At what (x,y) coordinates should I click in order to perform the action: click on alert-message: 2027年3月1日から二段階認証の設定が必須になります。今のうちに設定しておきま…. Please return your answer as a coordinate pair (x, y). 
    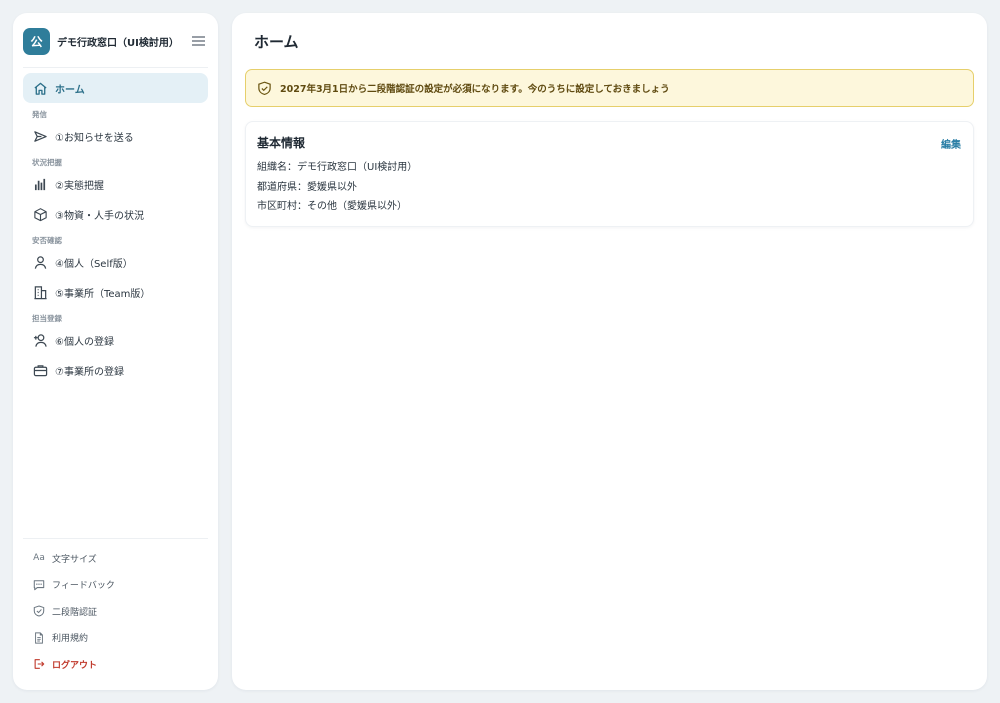
    Looking at the image, I should click on (475, 89).